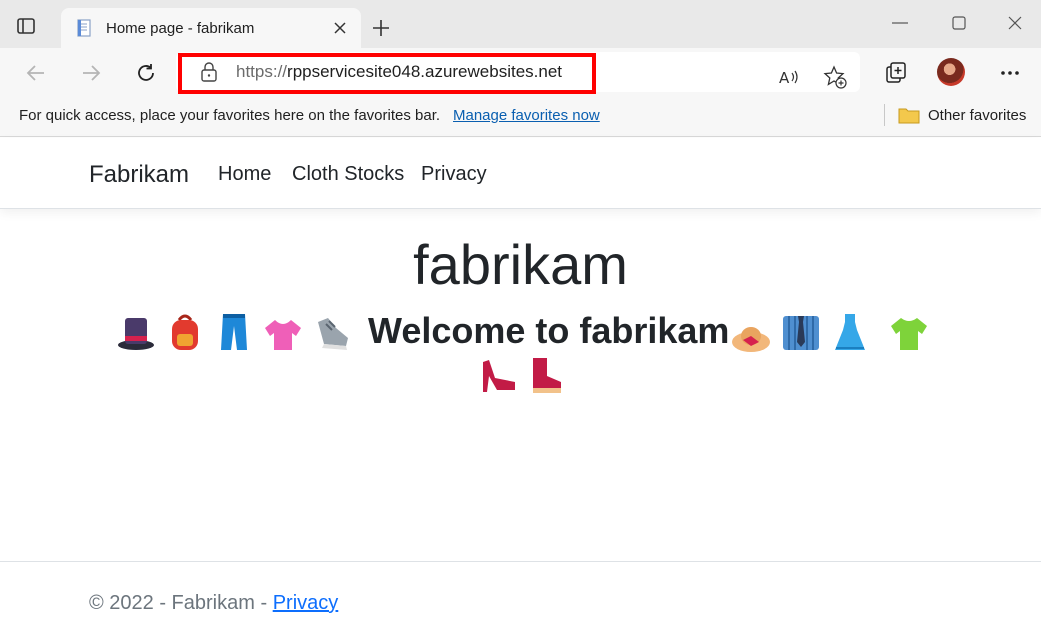 The image size is (1041, 638). Describe the element at coordinates (520, 599) in the screenshot. I see `site-footer: © 2022 - Fabrikam - Privacy` at that location.